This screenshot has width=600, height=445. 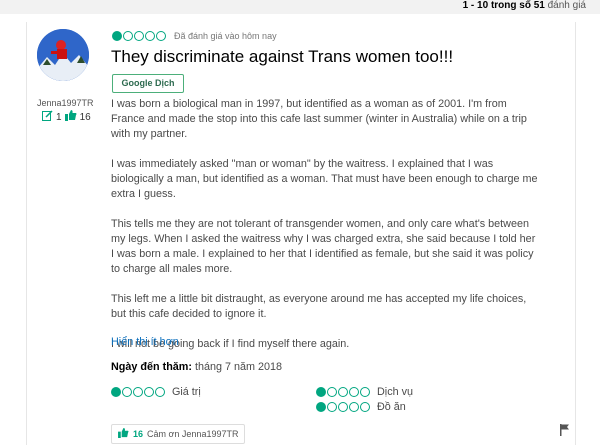 What do you see at coordinates (65, 103) in the screenshot?
I see `reviewer-username: Jenna1997TR` at bounding box center [65, 103].